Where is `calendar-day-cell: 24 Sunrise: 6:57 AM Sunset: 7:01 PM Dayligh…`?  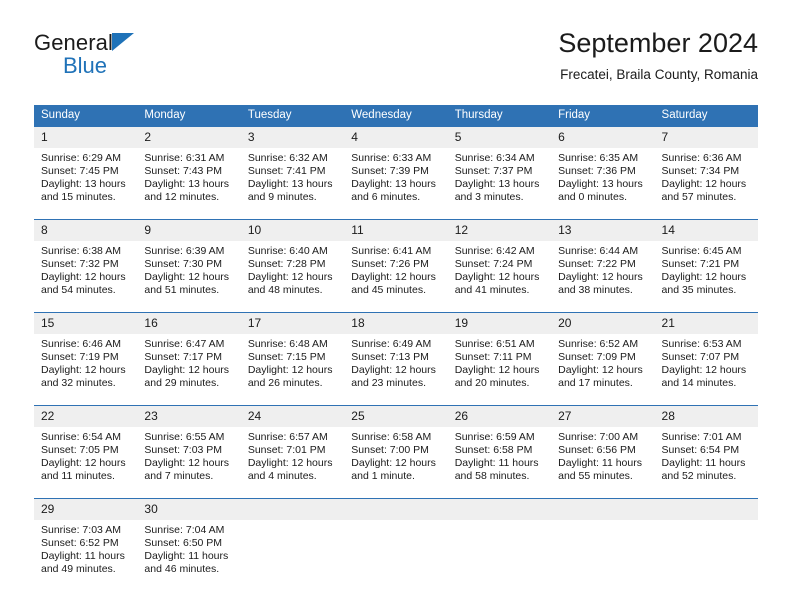
calendar-day-cell: 24 Sunrise: 6:57 AM Sunset: 7:01 PM Dayligh… is located at coordinates (292, 452).